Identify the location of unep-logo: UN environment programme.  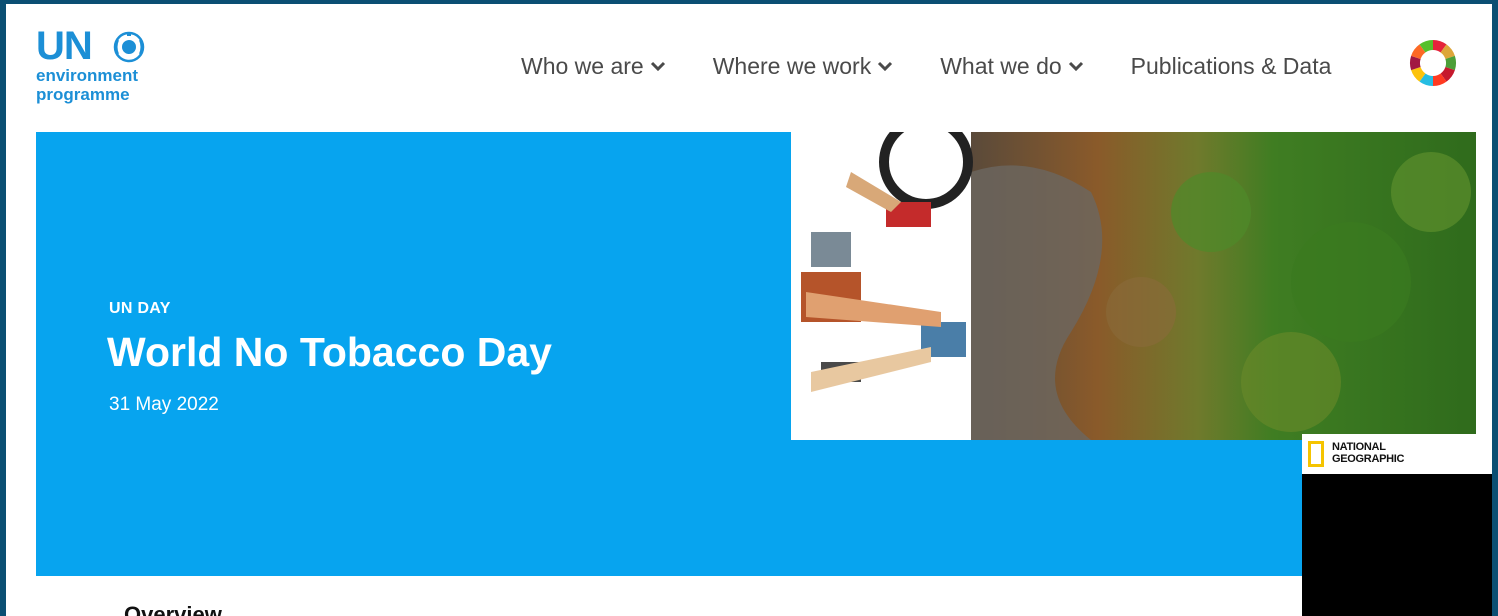
(111, 71).